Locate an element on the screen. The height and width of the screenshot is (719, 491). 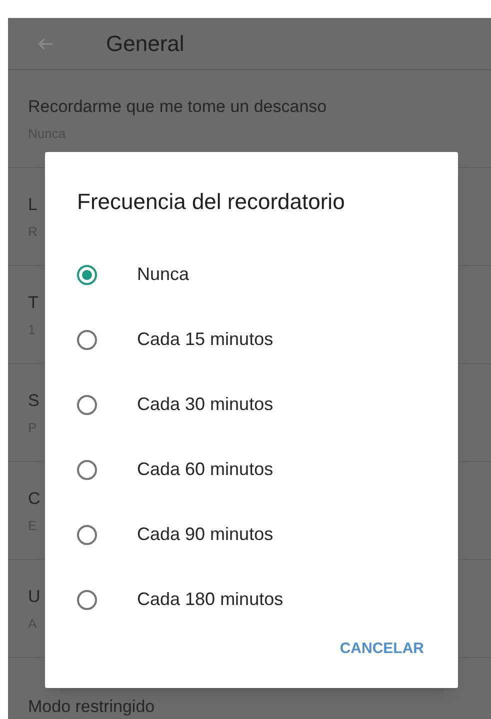
setting-title: L is located at coordinates (33, 205).